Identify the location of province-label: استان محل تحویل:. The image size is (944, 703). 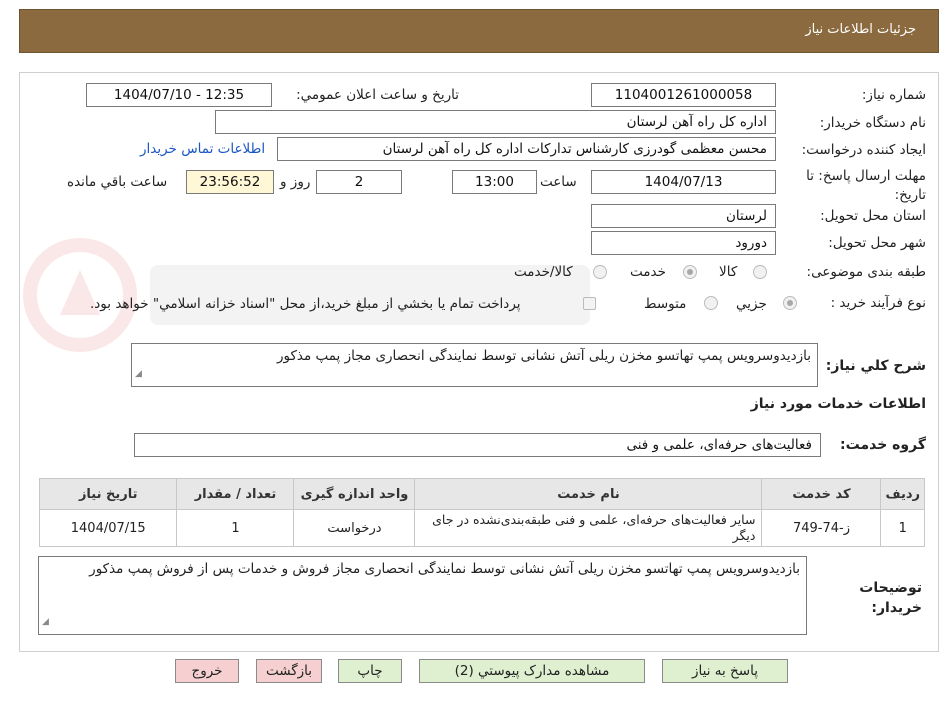
(873, 216).